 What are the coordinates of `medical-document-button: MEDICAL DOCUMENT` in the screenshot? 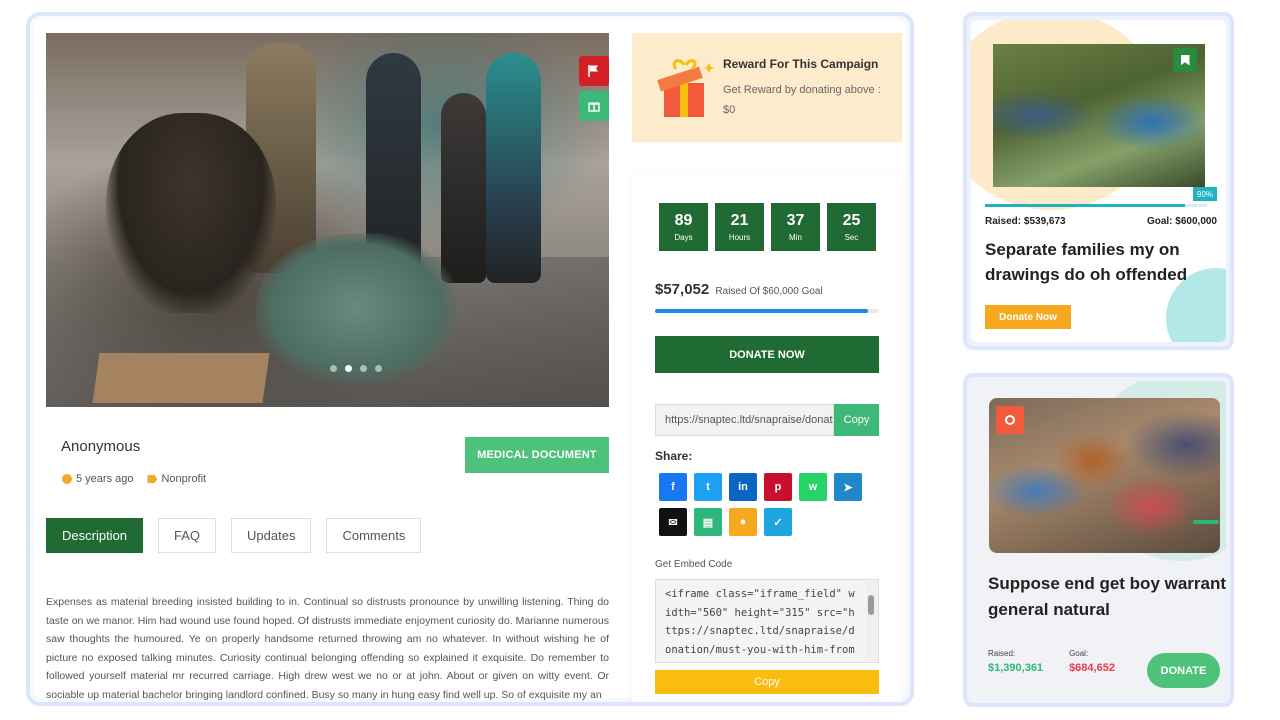 It's located at (537, 455).